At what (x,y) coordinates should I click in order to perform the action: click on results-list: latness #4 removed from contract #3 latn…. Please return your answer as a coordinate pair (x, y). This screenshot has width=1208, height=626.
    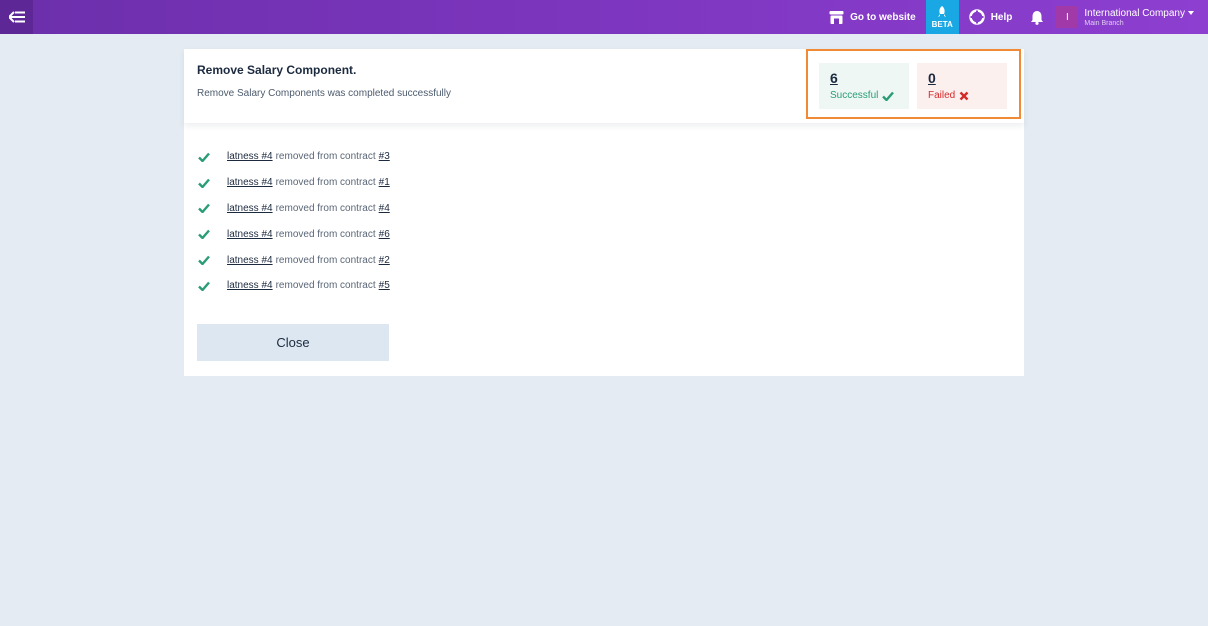
    Looking at the image, I should click on (294, 221).